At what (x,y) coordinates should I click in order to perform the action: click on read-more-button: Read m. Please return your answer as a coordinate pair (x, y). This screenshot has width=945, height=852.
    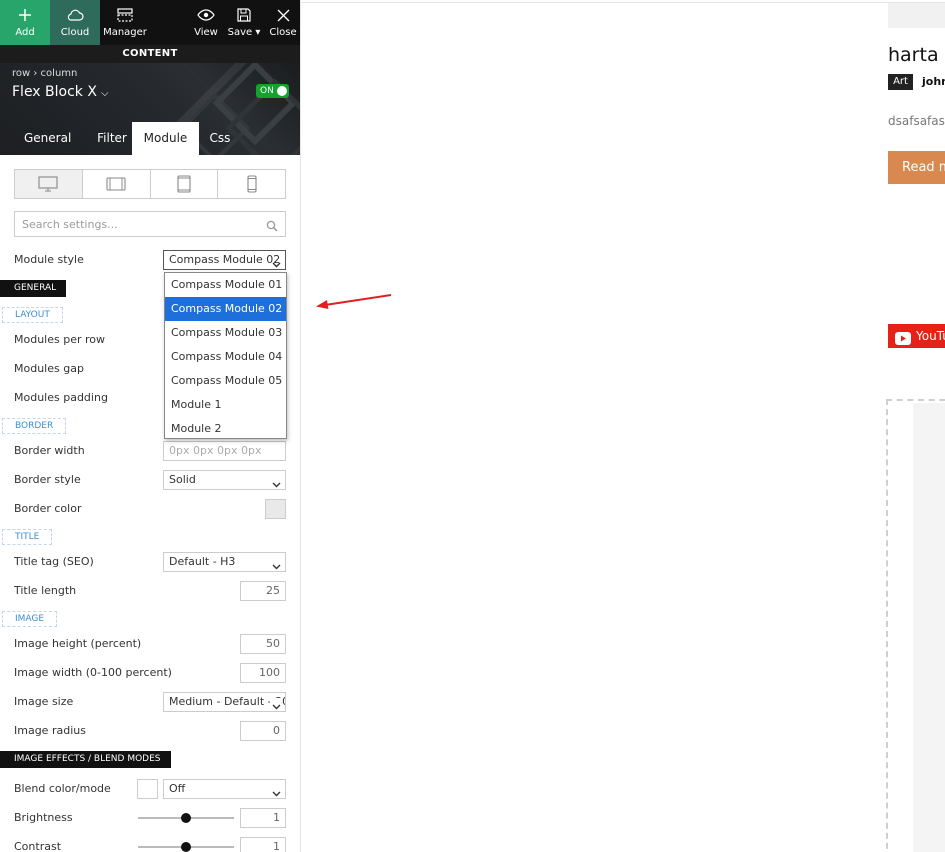
    Looking at the image, I should click on (916, 167).